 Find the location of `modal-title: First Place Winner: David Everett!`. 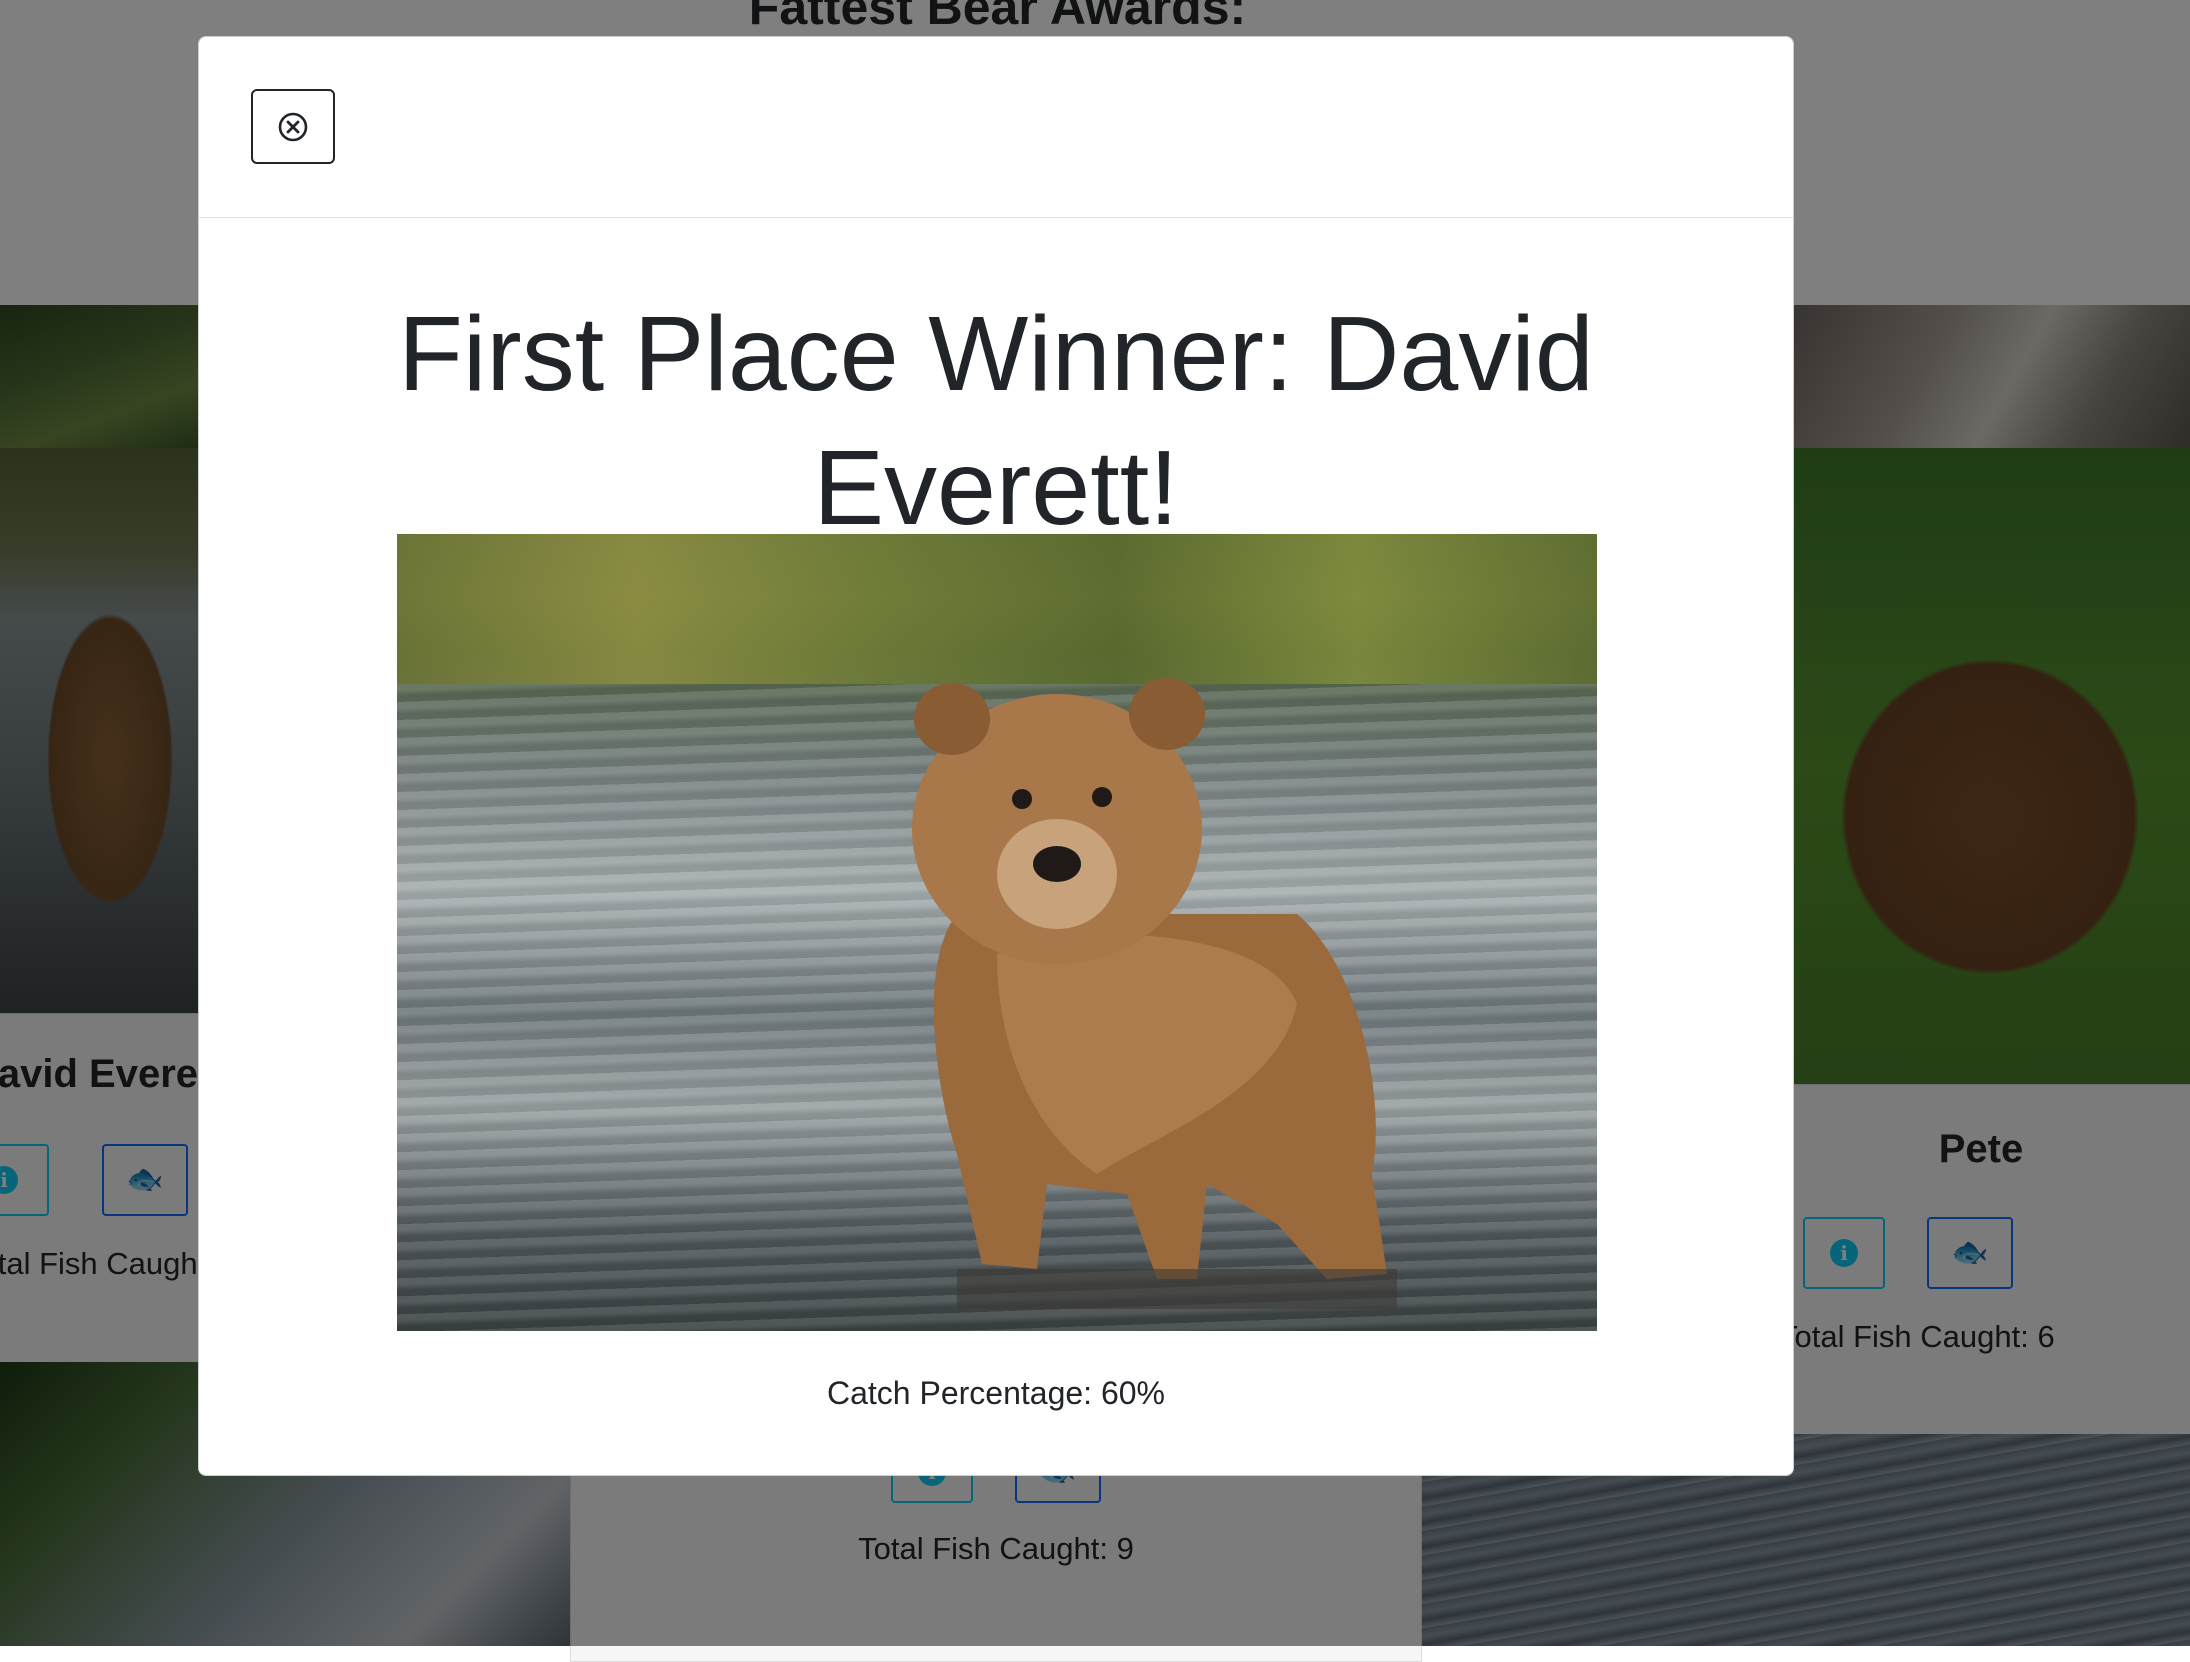

modal-title: First Place Winner: David Everett! is located at coordinates (996, 421).